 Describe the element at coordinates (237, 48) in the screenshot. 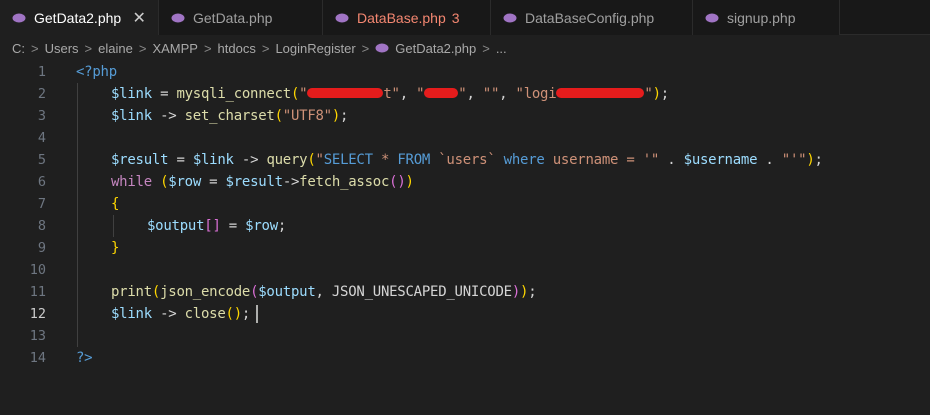

I see `breadcrumb-item-htdocs: htdocs` at that location.